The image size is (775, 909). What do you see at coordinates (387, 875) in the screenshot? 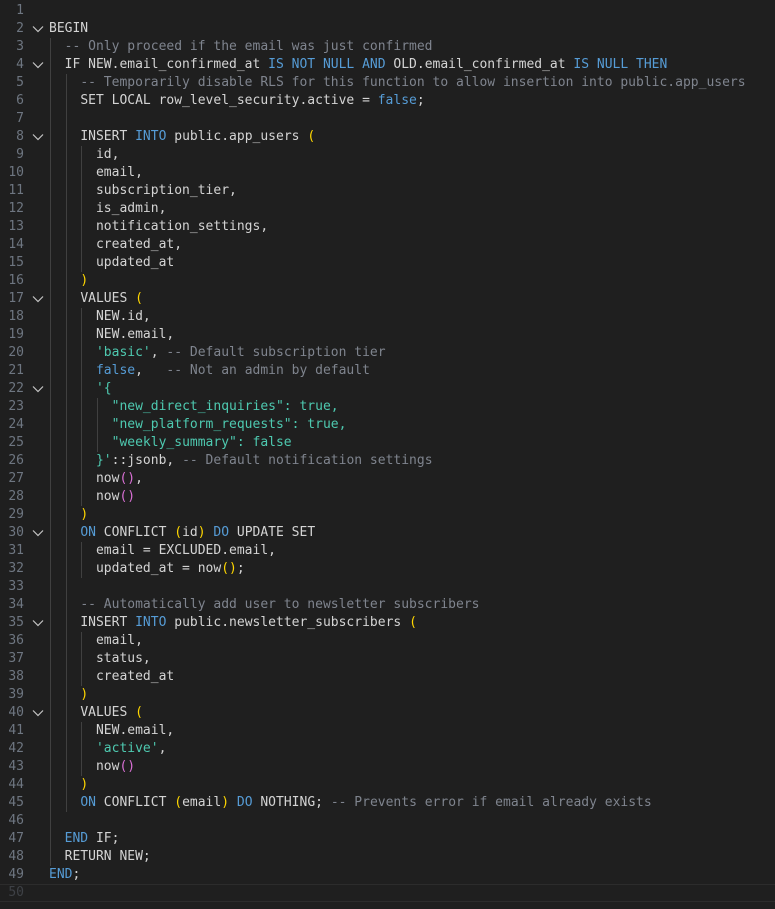
I see `code-line: 49 END;` at bounding box center [387, 875].